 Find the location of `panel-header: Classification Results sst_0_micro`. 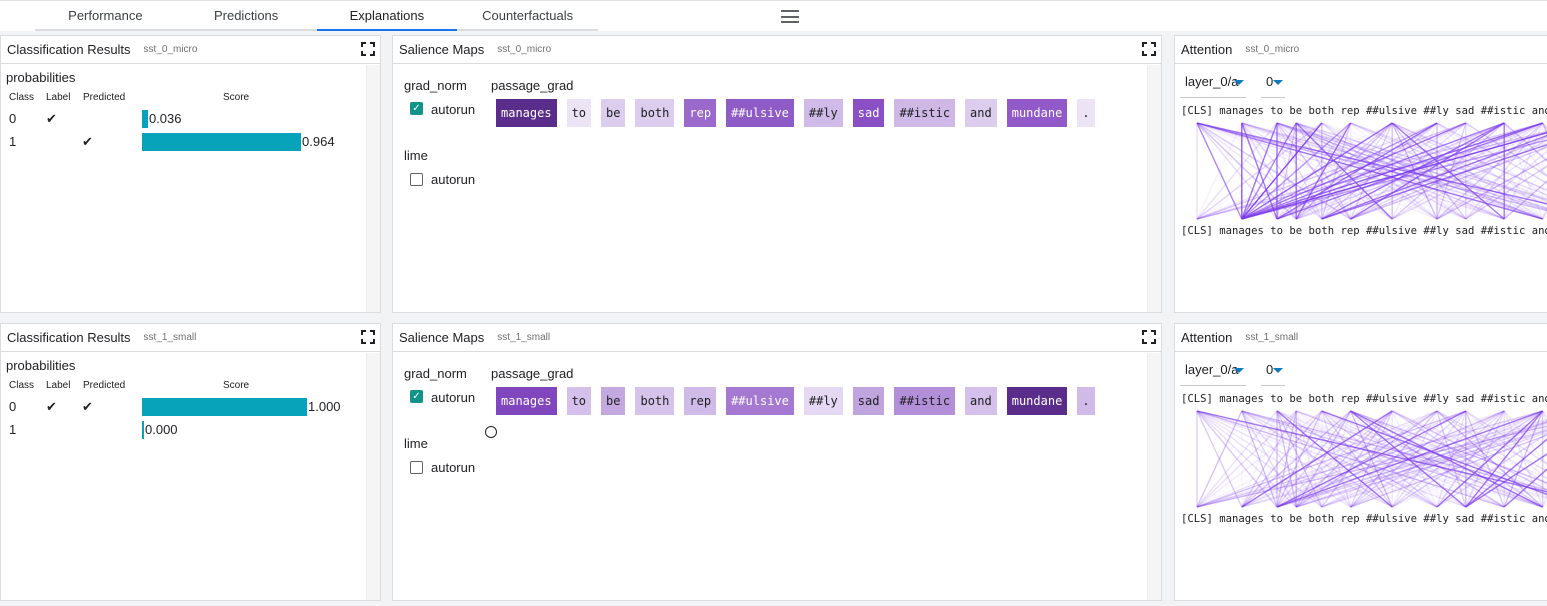

panel-header: Classification Results sst_0_micro is located at coordinates (190, 50).